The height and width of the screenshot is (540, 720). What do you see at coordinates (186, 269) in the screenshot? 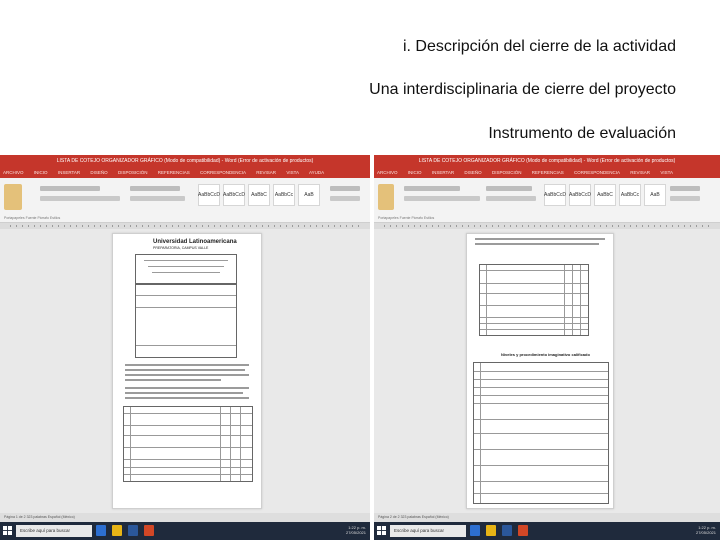
I see `doc-header-table` at bounding box center [186, 269].